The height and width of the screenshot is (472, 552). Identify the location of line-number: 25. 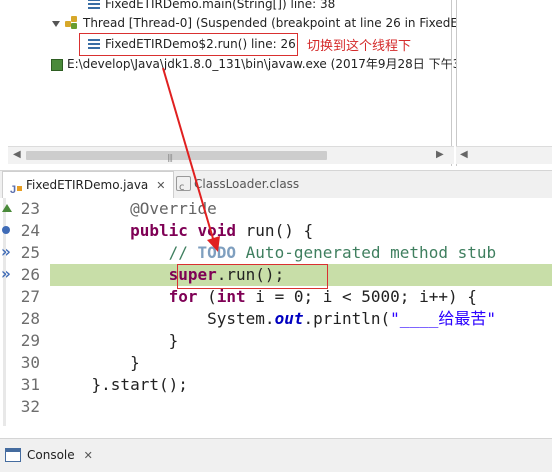
(30, 252).